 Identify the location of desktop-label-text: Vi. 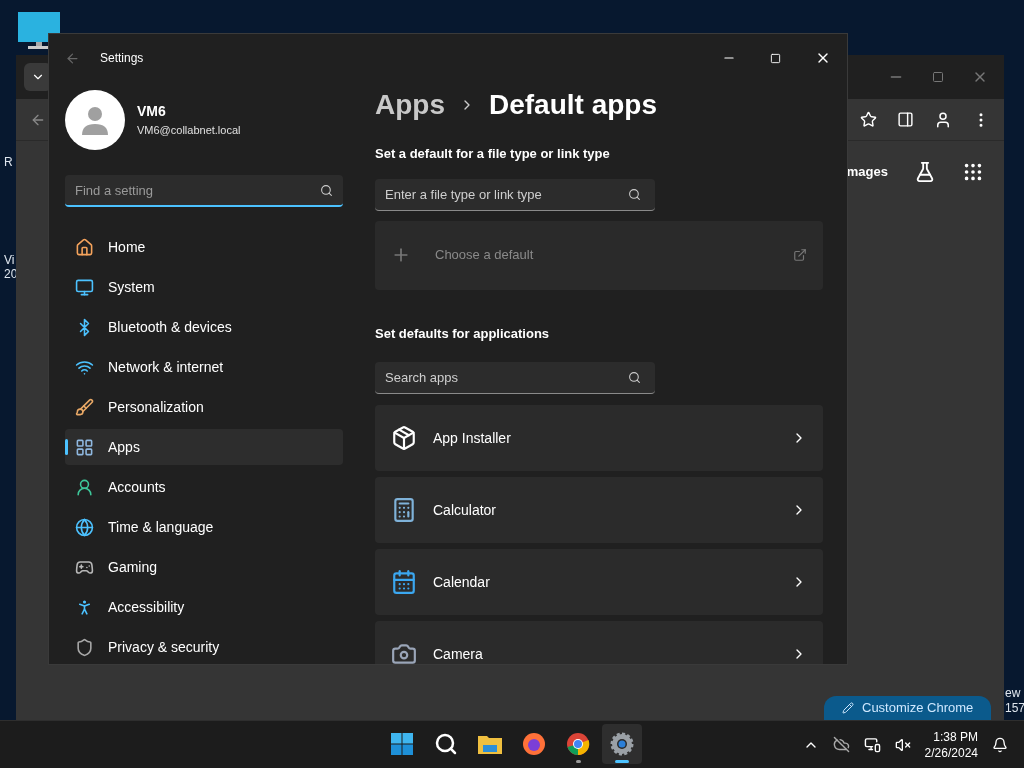
(10, 260).